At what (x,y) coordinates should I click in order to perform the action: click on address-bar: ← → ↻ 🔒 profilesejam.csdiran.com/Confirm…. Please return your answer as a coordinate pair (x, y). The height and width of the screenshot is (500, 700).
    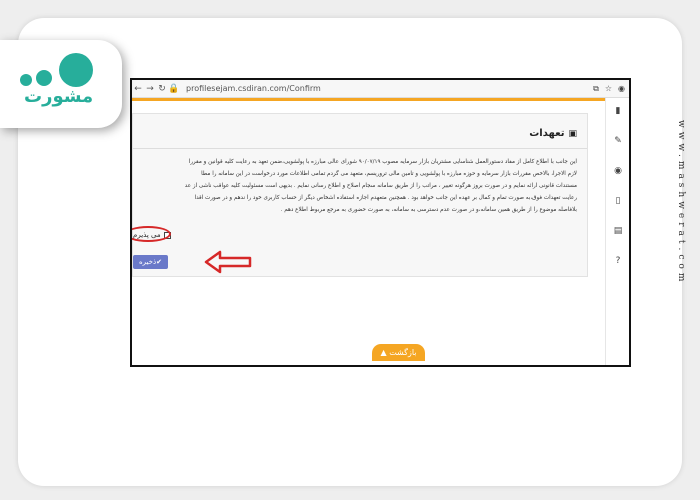
    Looking at the image, I should click on (380, 89).